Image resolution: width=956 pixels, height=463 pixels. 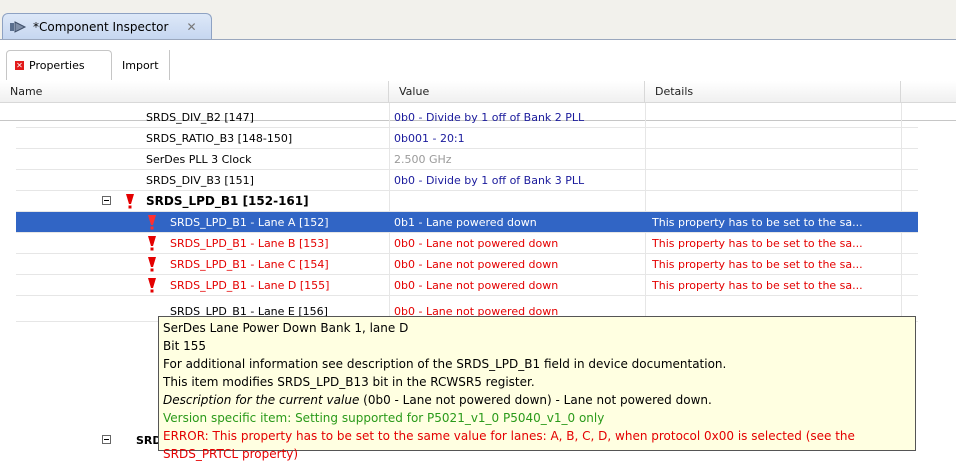 I want to click on component-inspector-icon, so click(x=18, y=27).